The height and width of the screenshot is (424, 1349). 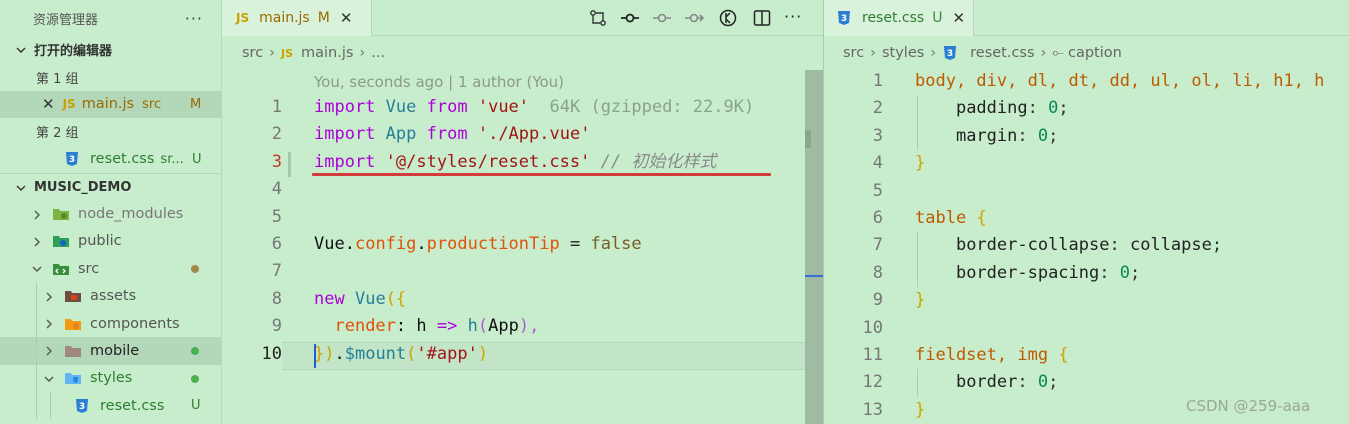 What do you see at coordinates (1170, 245) in the screenshot?
I see `css-value: collapse` at bounding box center [1170, 245].